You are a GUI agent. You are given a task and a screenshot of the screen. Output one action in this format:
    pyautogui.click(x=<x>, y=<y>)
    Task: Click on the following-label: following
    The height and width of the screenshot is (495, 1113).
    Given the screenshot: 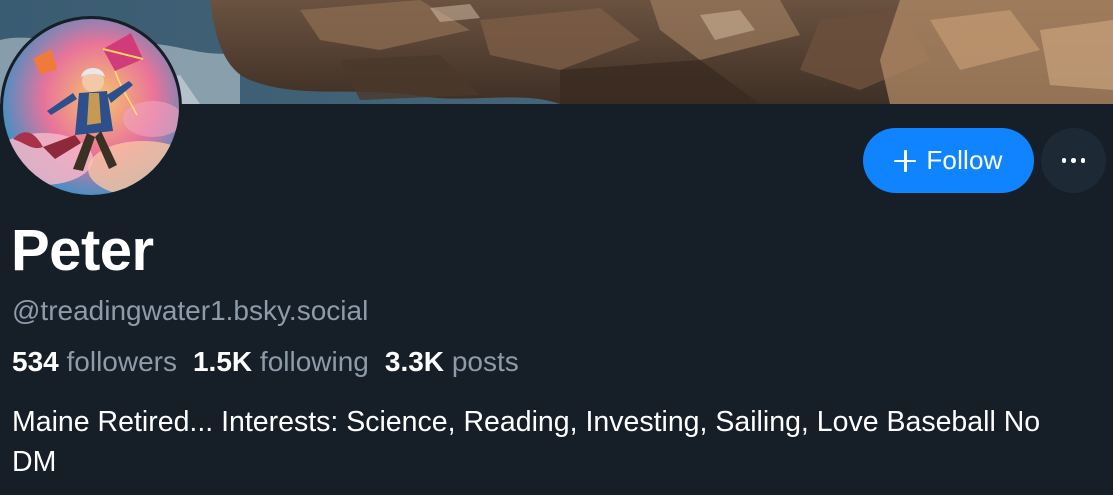 What is the action you would take?
    pyautogui.click(x=314, y=361)
    